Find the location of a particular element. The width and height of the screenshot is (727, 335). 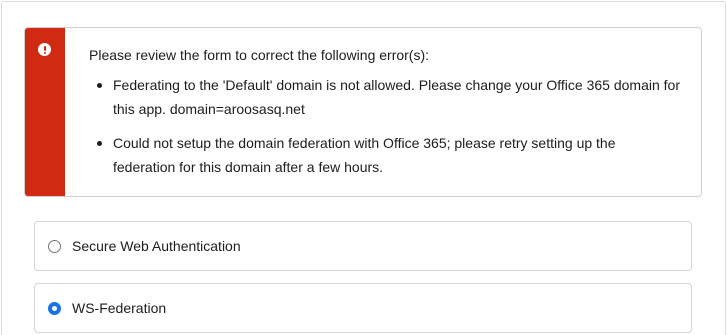

error-accent-strip is located at coordinates (45, 112).